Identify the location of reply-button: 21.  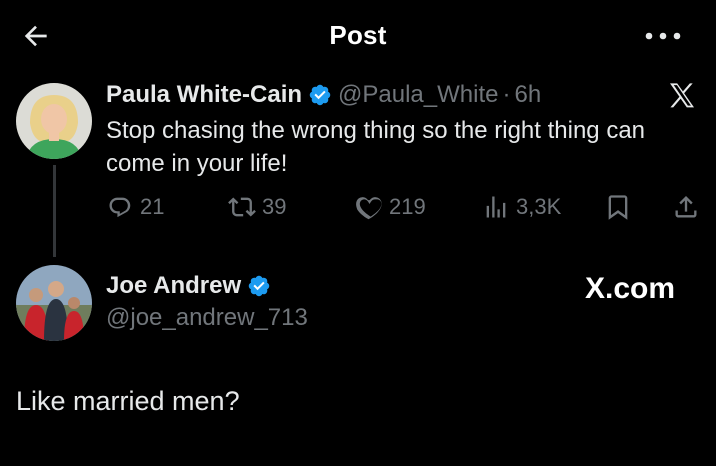
(135, 207).